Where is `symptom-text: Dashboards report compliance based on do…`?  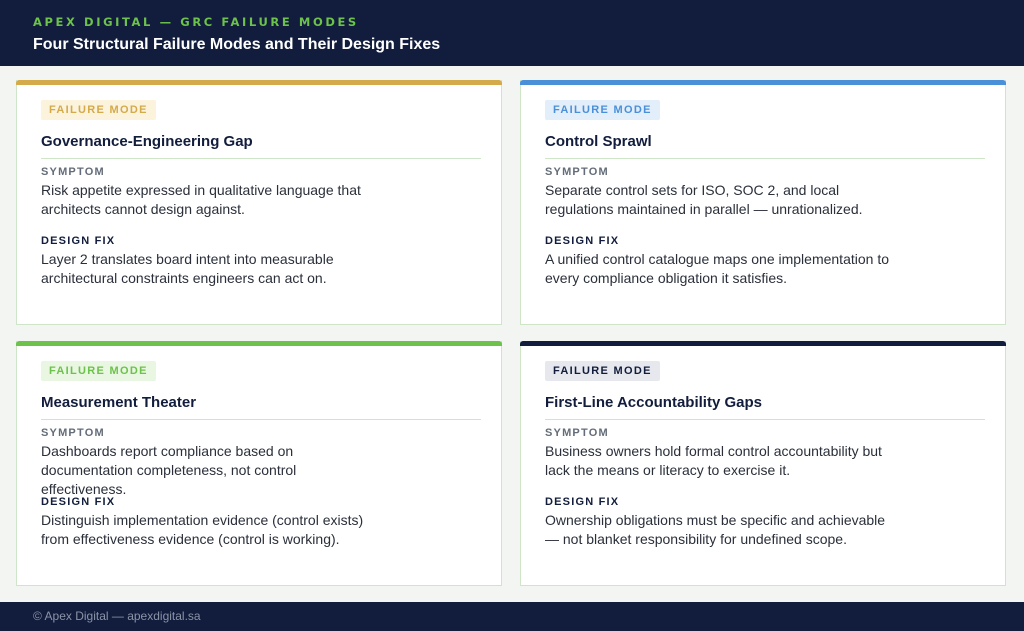 symptom-text: Dashboards report compliance based on do… is located at coordinates (169, 470).